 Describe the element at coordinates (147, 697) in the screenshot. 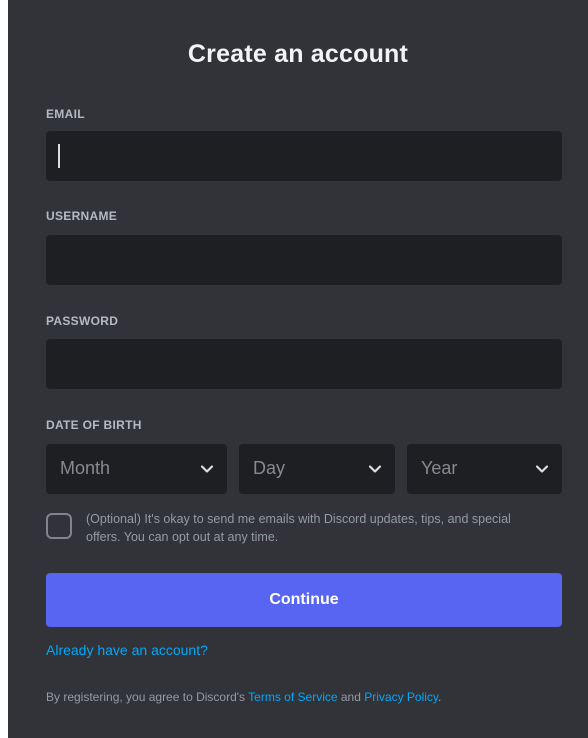

I see `legal-prefix: By registering, you agree to Discord's` at that location.